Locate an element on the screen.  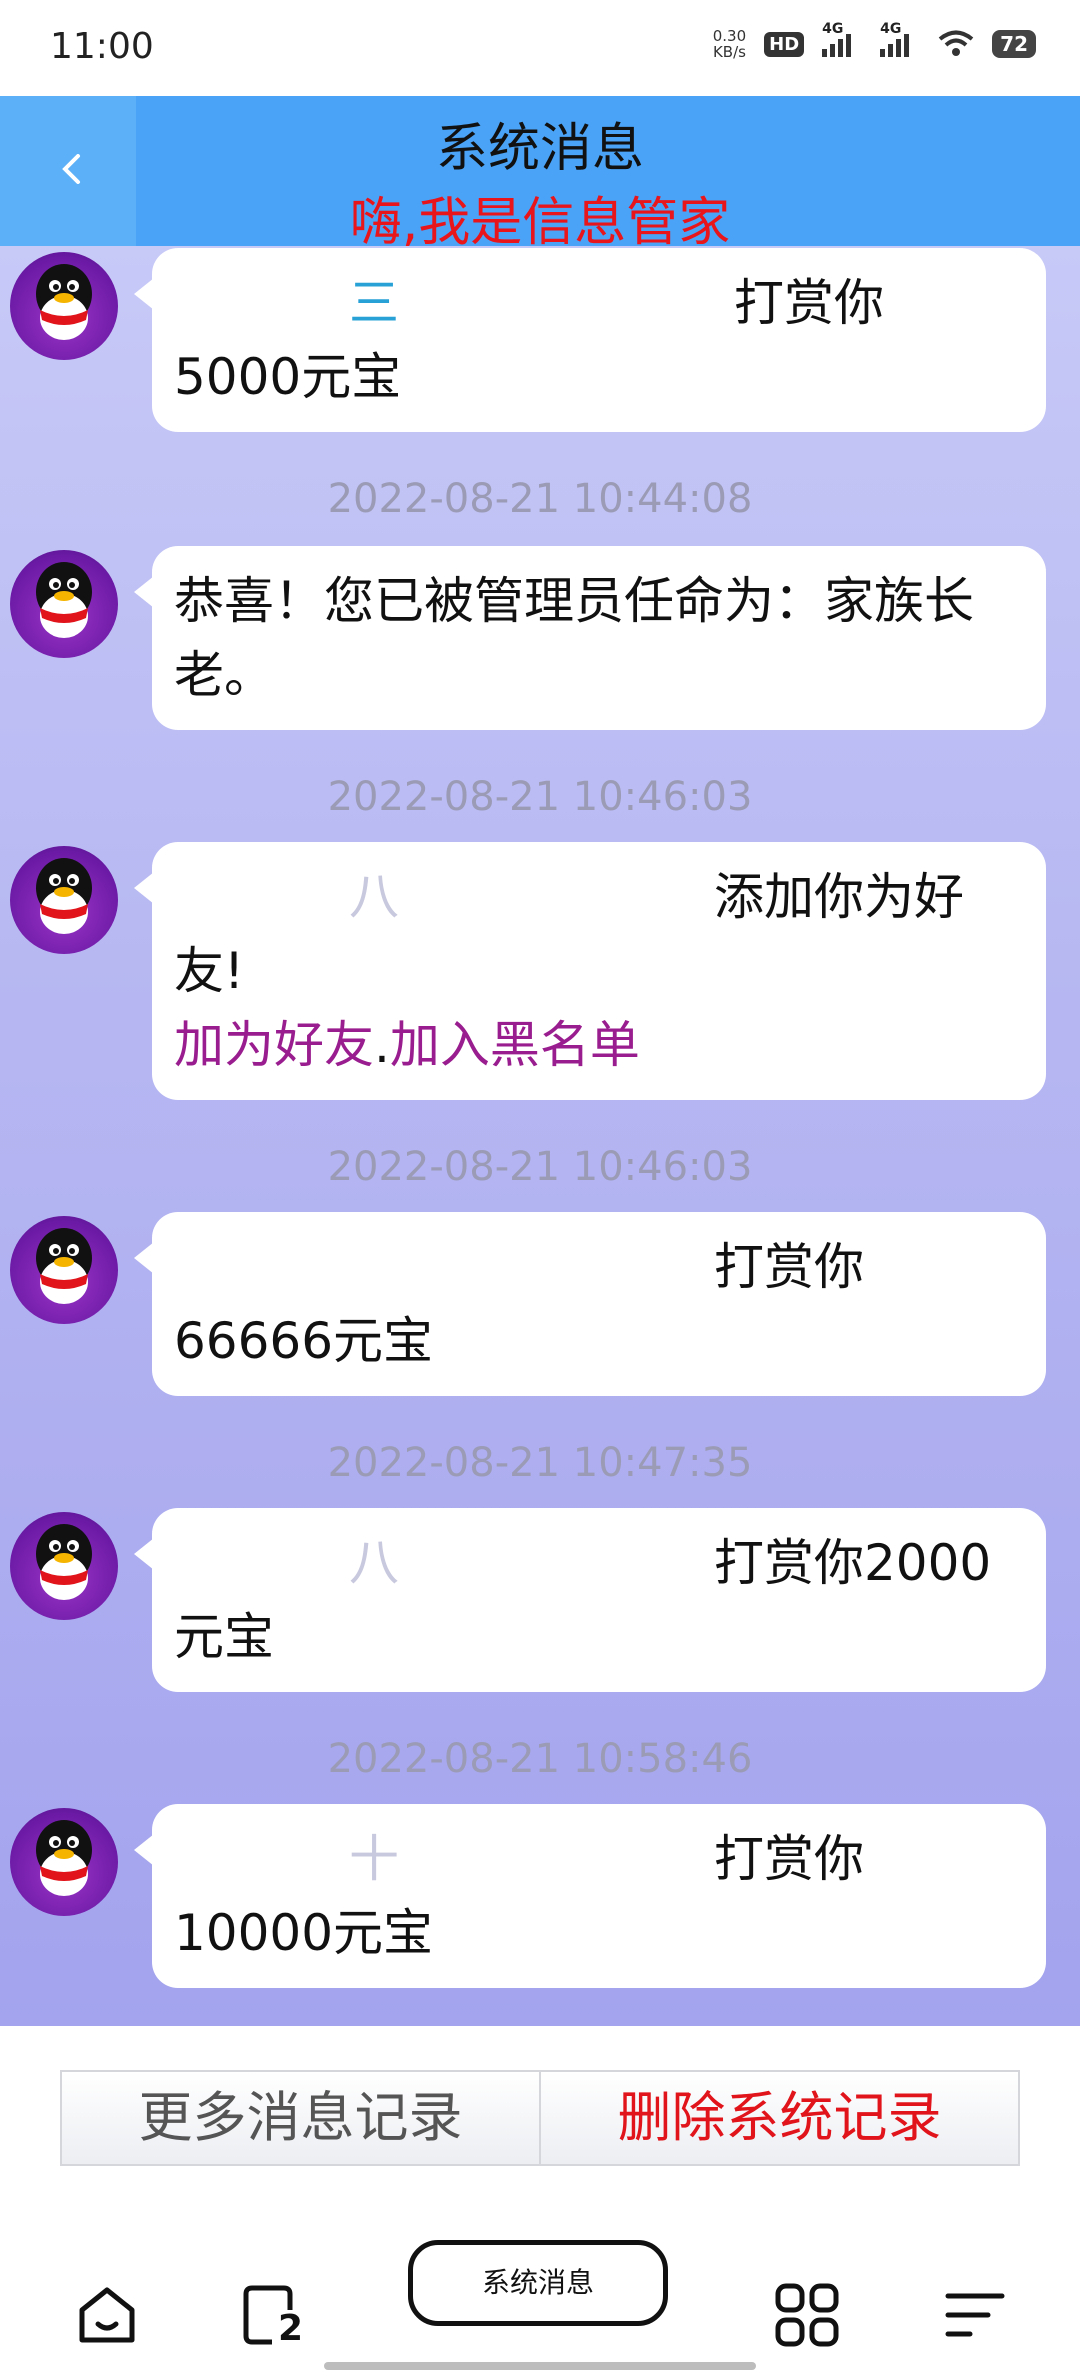
system-messages-nav-button: 系统消息 is located at coordinates (538, 2283).